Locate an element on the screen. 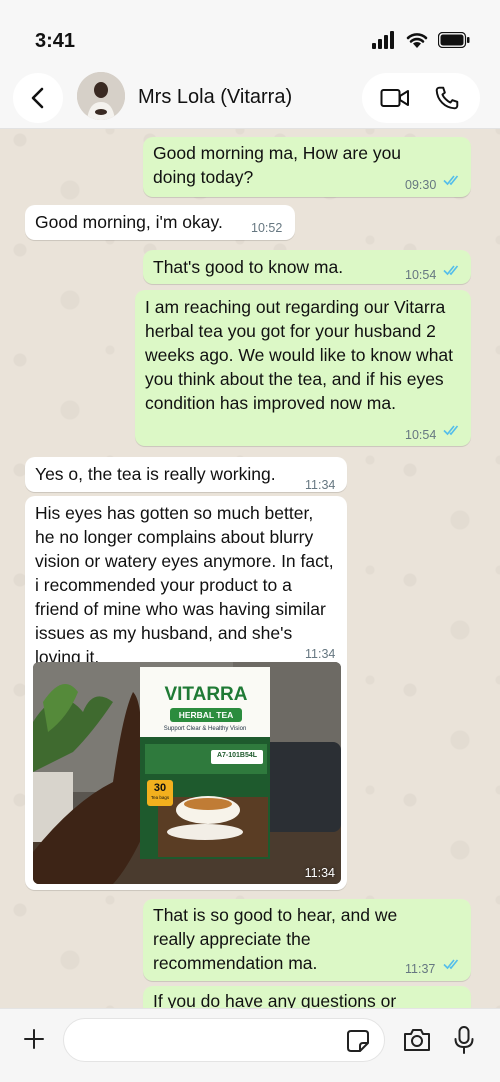  avatar is located at coordinates (101, 96).